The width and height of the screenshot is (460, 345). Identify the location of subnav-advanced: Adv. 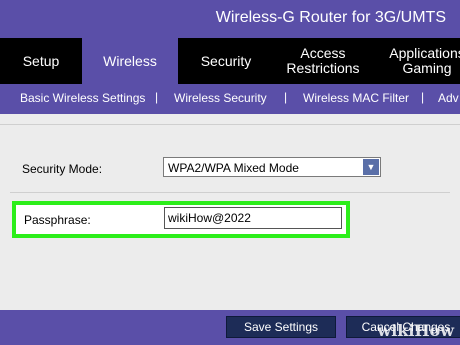
(448, 98).